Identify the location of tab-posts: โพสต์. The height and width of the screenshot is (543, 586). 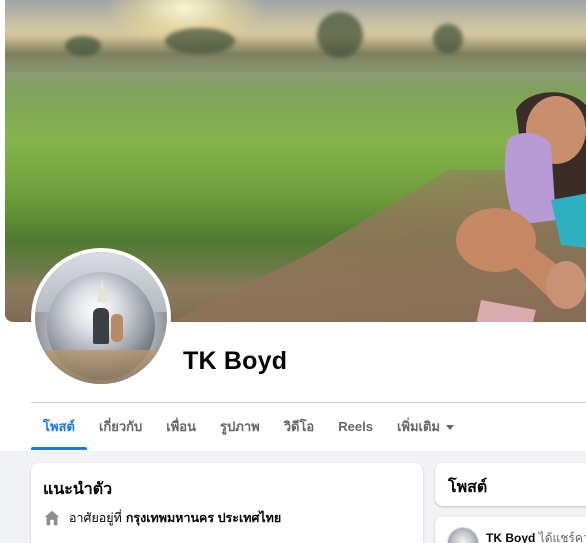
(59, 427).